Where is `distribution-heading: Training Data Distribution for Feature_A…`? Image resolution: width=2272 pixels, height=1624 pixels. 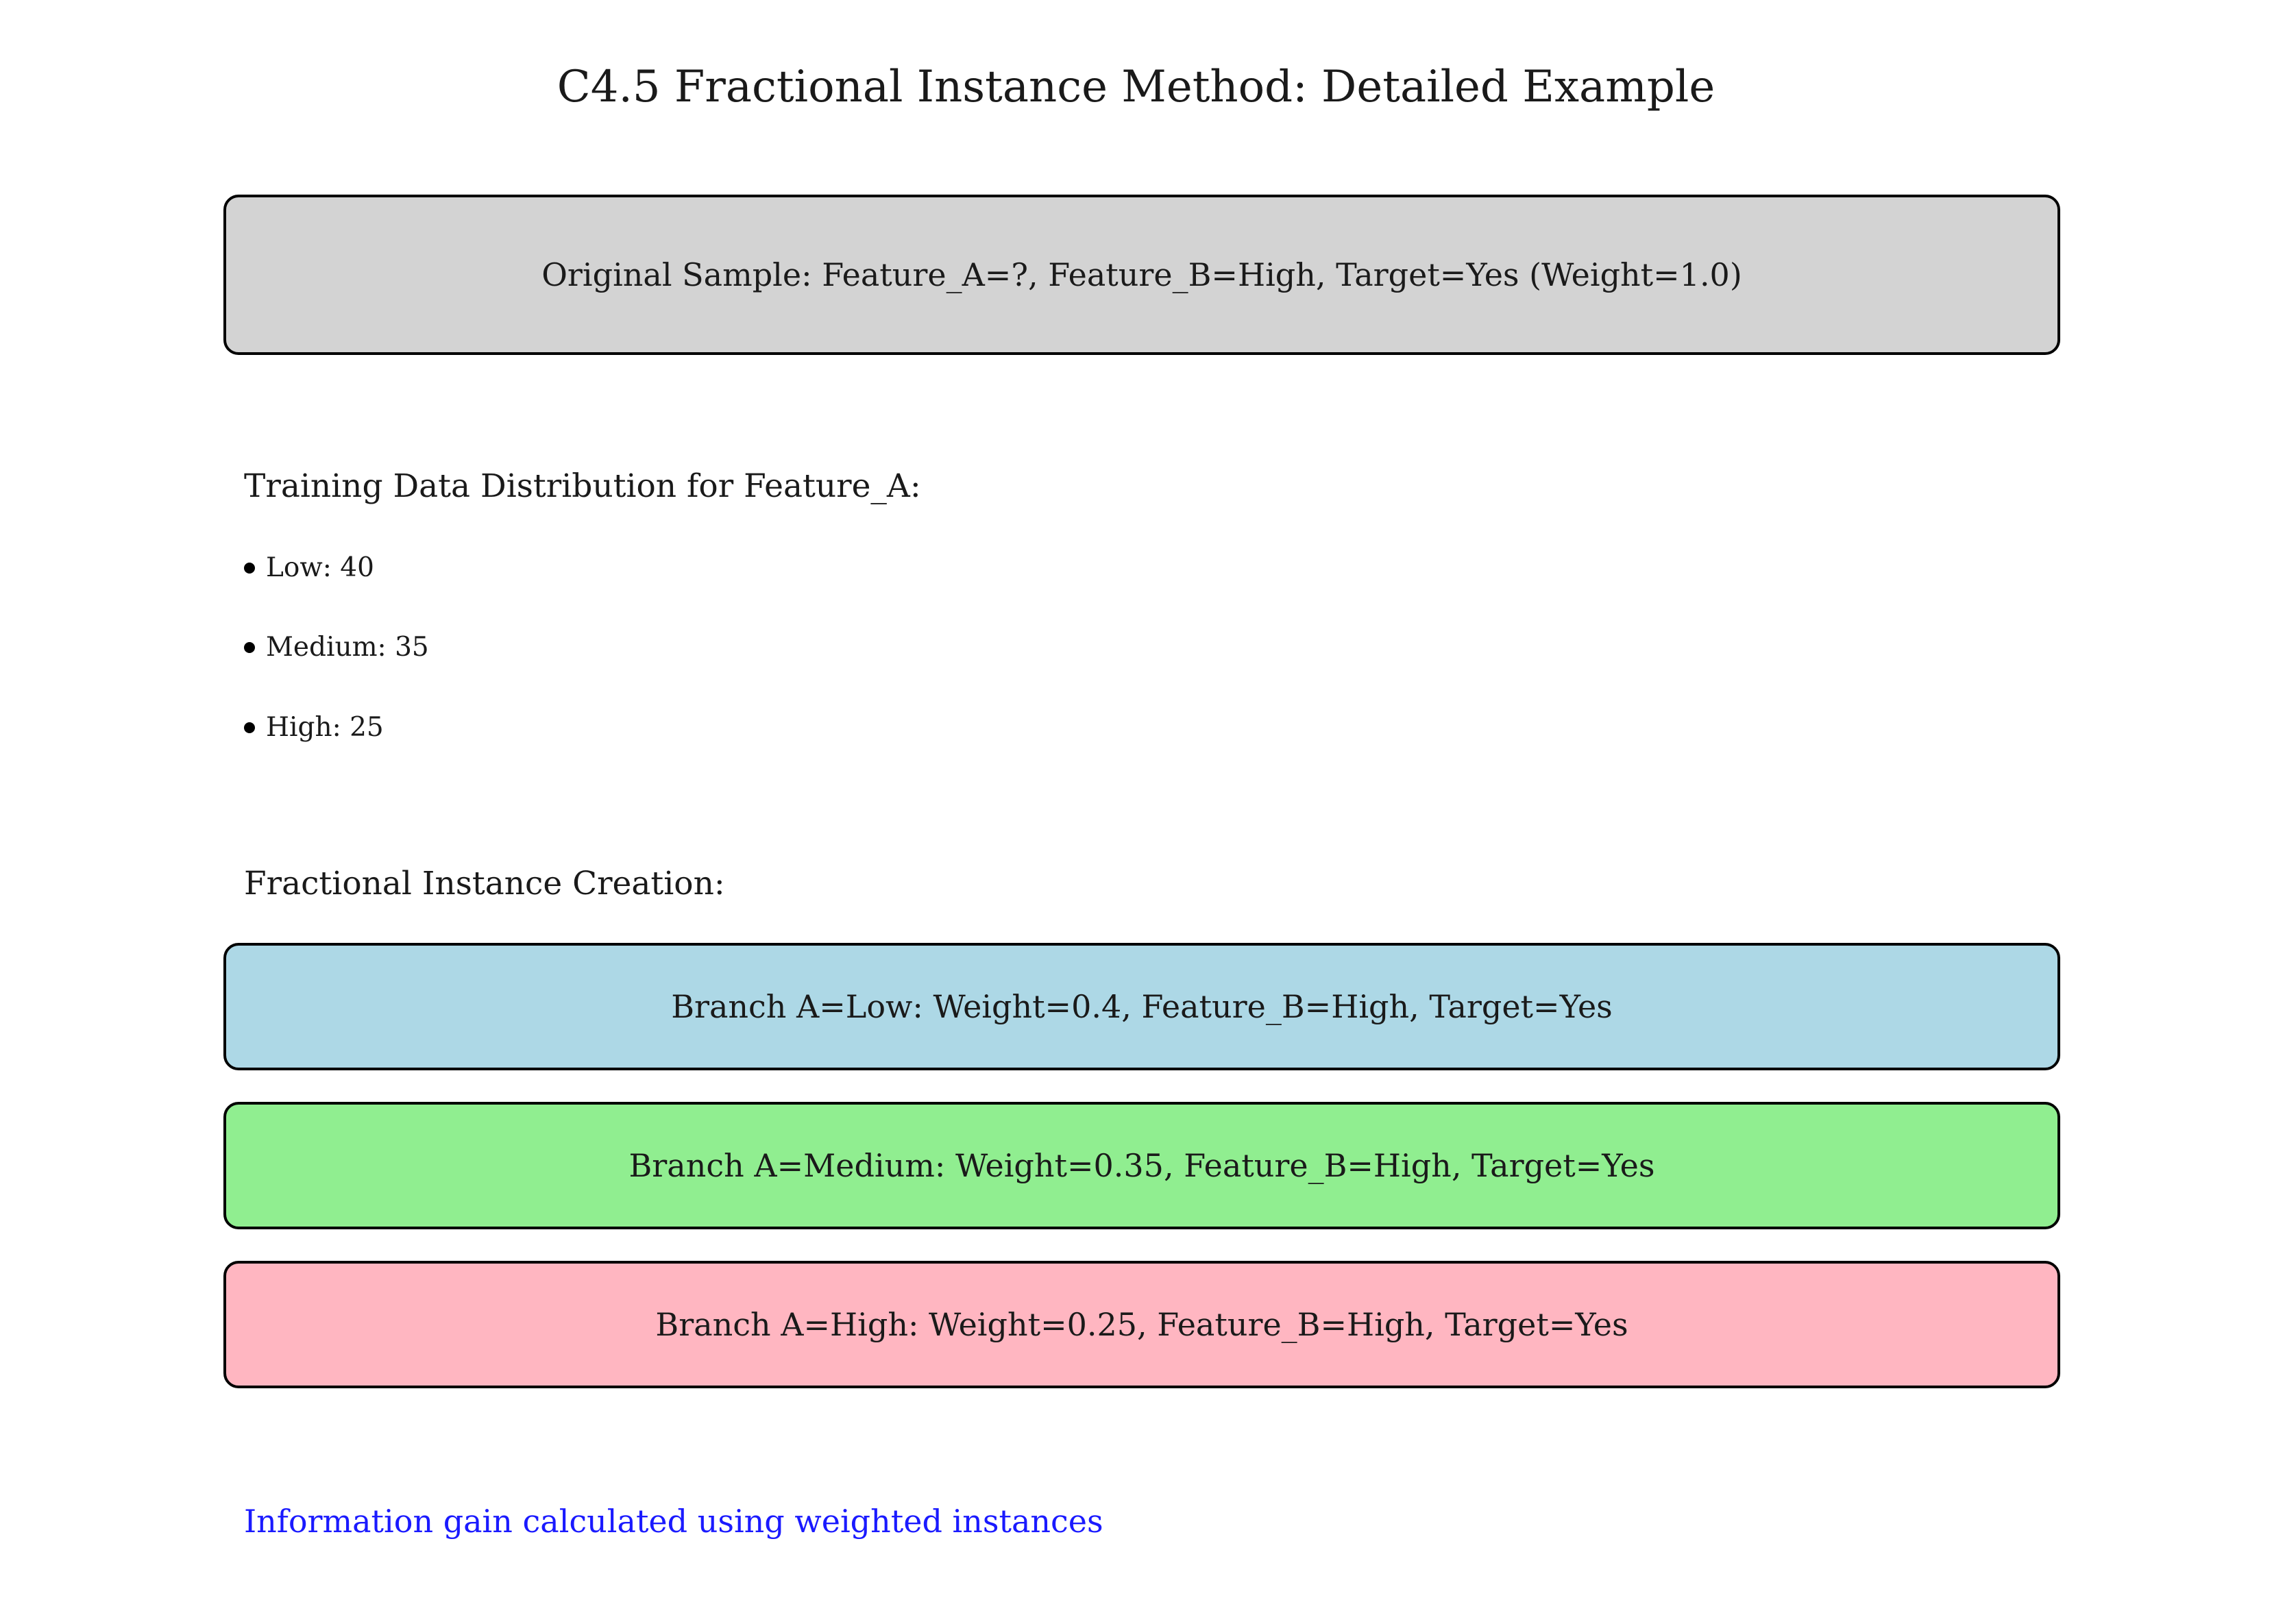 distribution-heading: Training Data Distribution for Feature_A… is located at coordinates (582, 486).